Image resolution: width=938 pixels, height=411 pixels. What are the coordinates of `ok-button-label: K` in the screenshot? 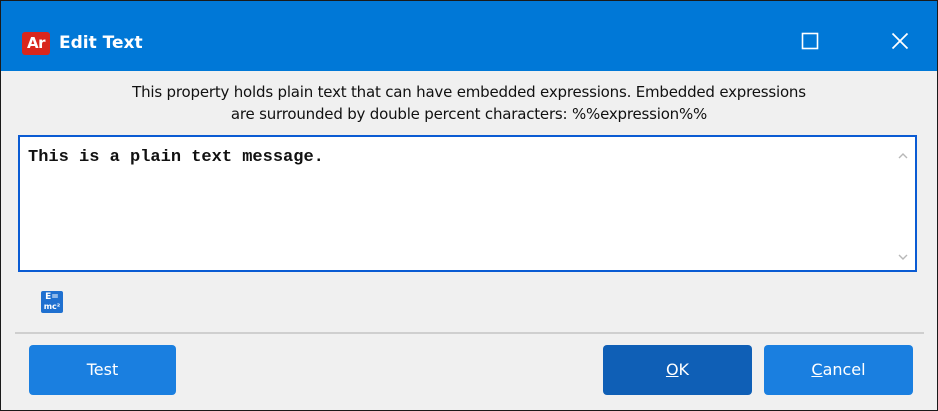 It's located at (684, 369).